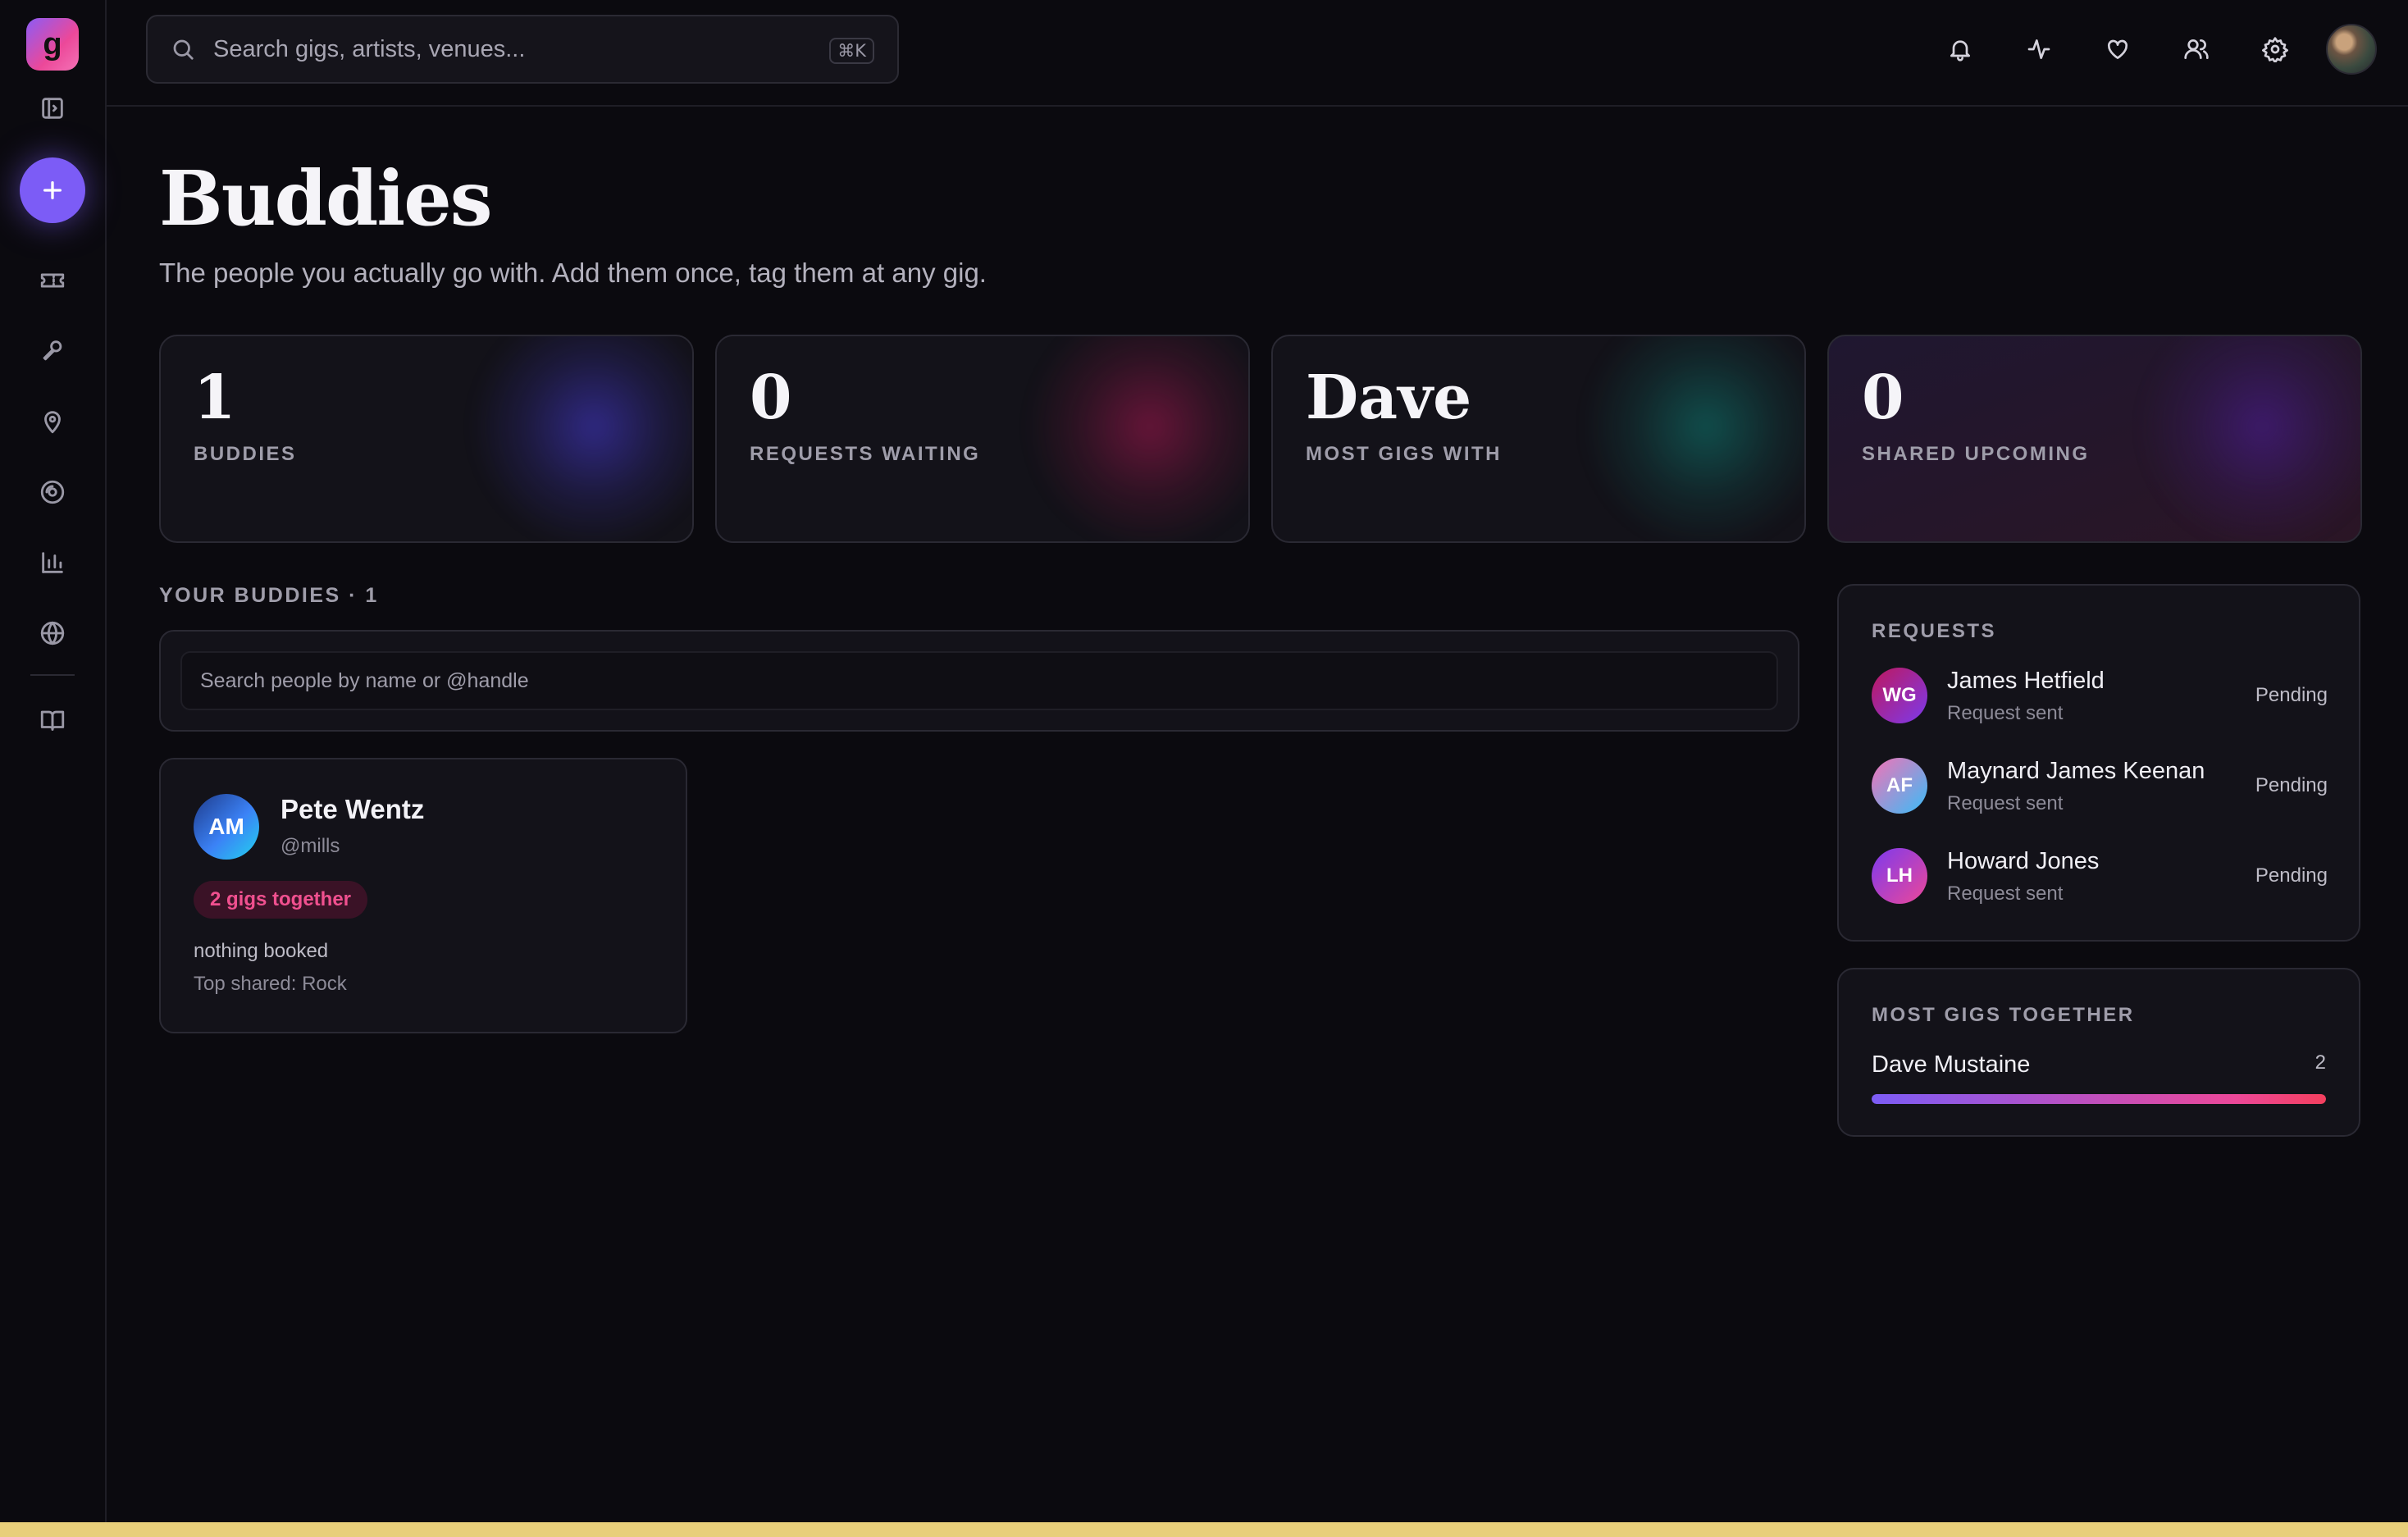  I want to click on activity-icon, so click(2038, 49).